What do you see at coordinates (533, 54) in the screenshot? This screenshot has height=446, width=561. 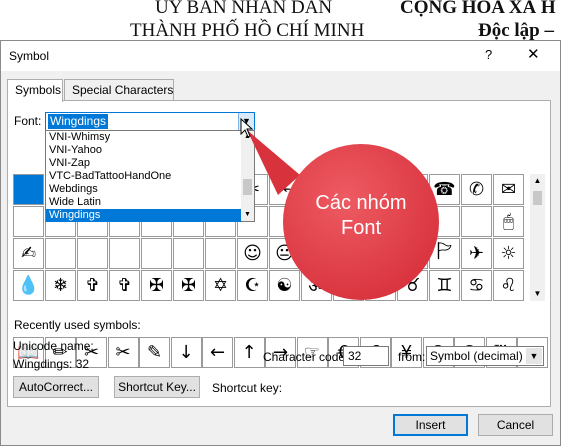 I see `close-icon: ✕` at bounding box center [533, 54].